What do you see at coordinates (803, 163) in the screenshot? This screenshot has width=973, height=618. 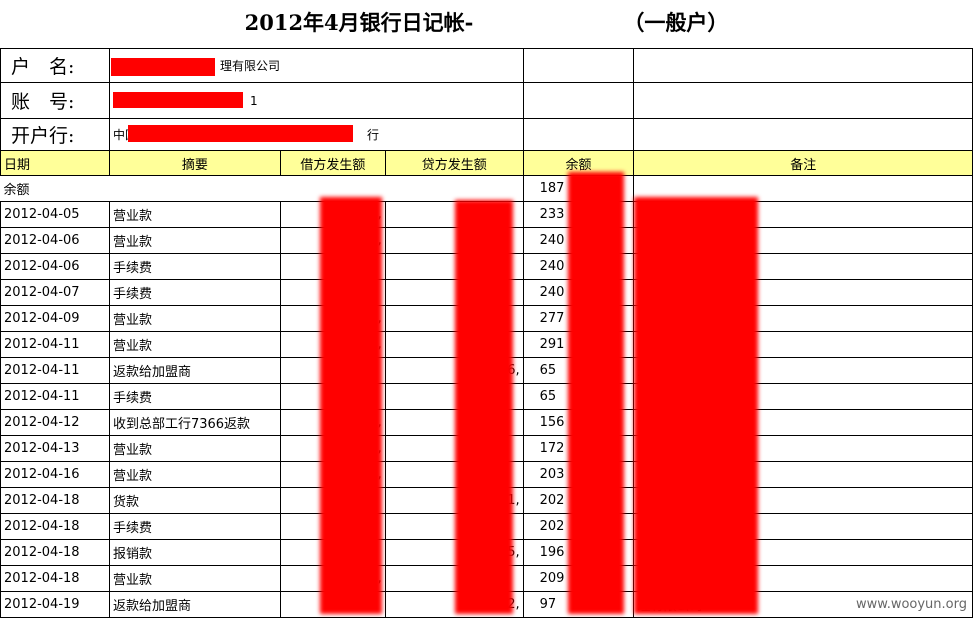 I see `col-note: 备注` at bounding box center [803, 163].